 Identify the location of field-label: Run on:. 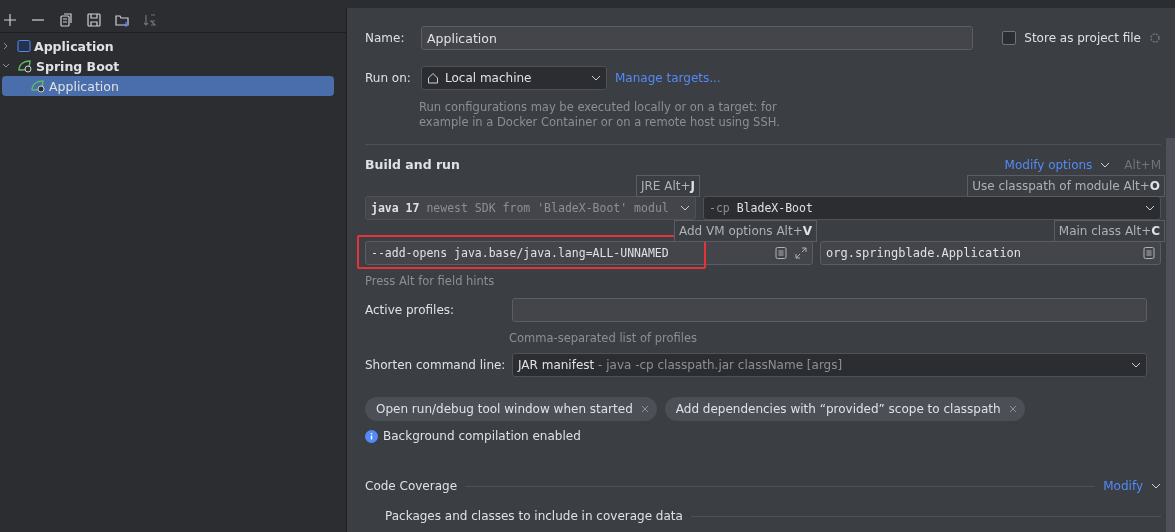
(388, 78).